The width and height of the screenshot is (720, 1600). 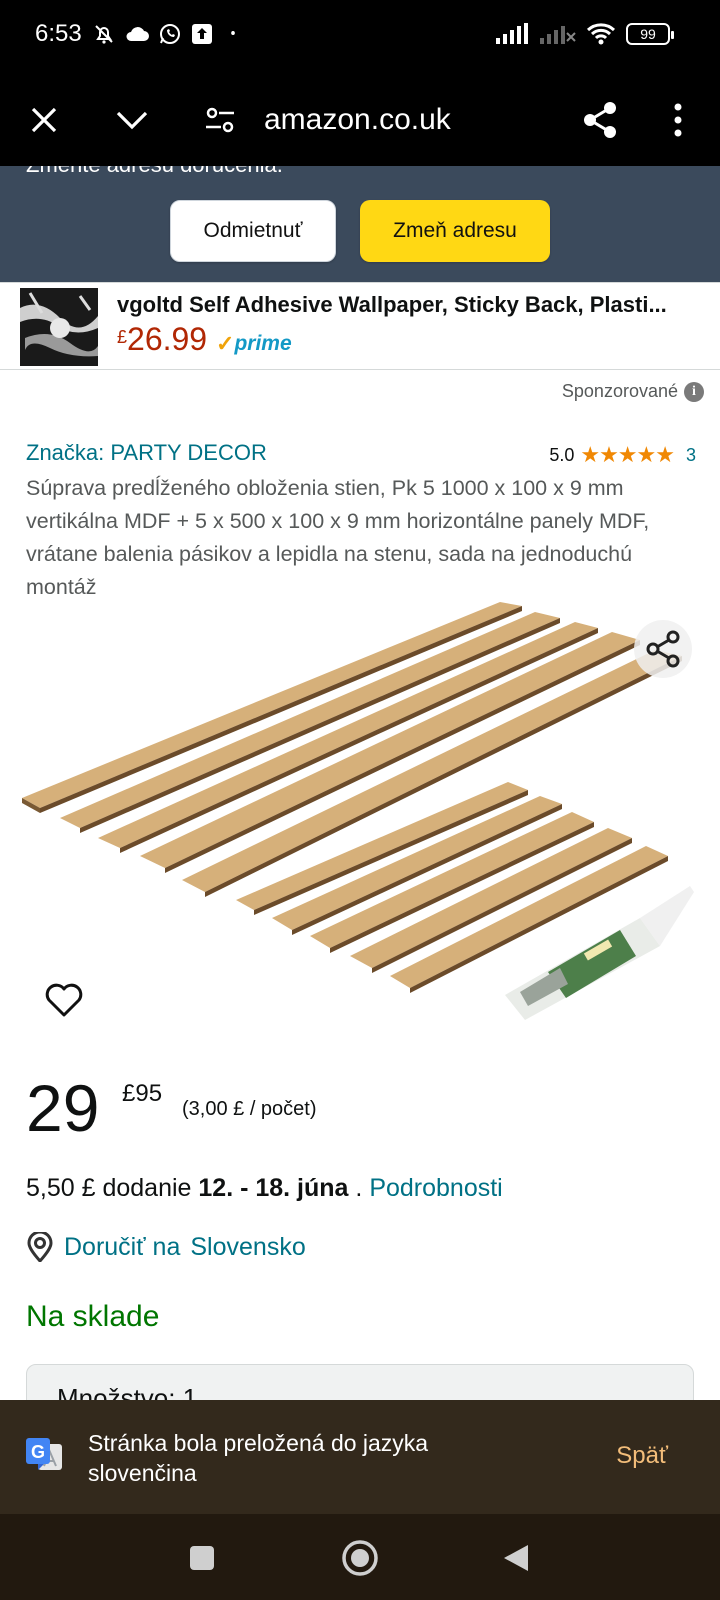 I want to click on image-share-button, so click(x=663, y=649).